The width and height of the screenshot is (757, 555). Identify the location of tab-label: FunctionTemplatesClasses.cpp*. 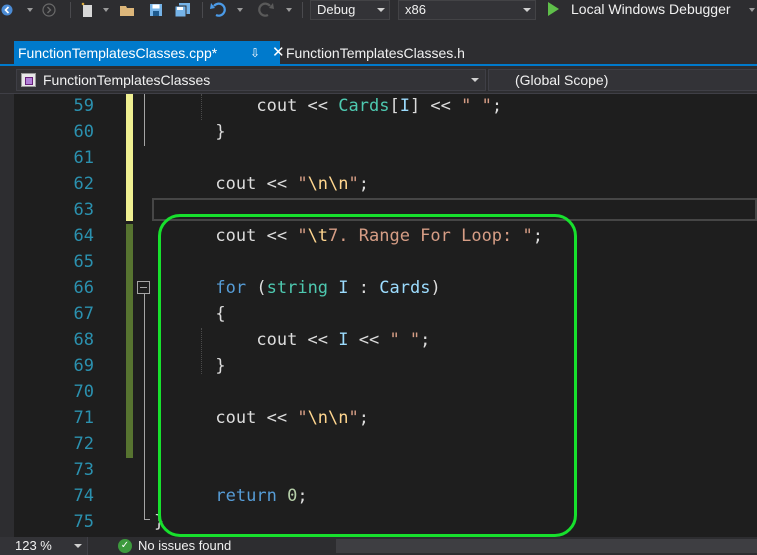
(118, 53).